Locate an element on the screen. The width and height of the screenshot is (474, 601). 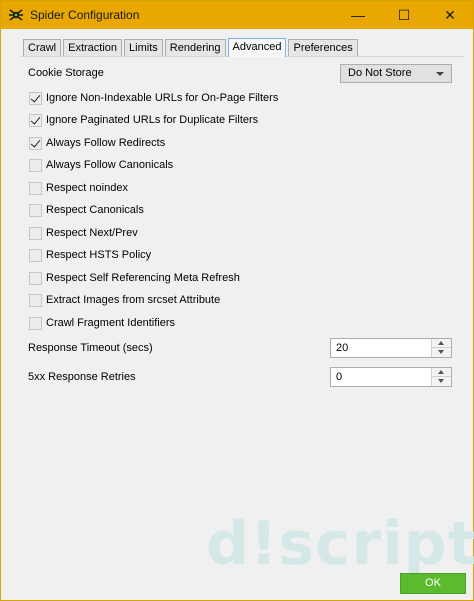
retries-value: 0 is located at coordinates (339, 377).